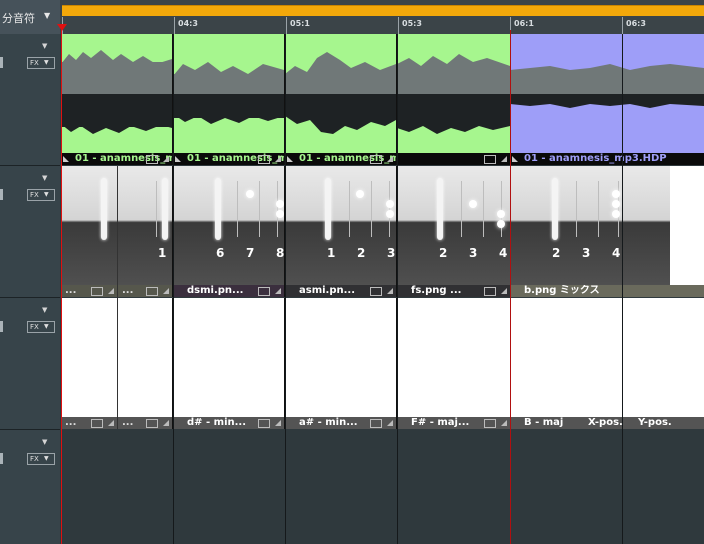  Describe the element at coordinates (510, 287) in the screenshot. I see `marker-line` at that location.